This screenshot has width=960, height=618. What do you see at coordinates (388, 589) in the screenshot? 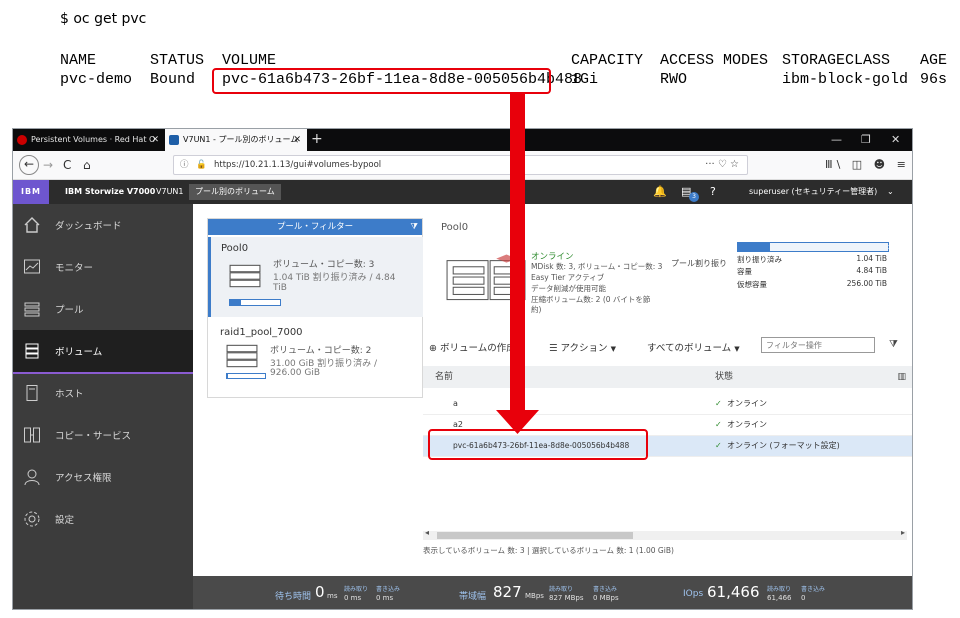
I see `latency-write-label: 書き込み` at bounding box center [388, 589].